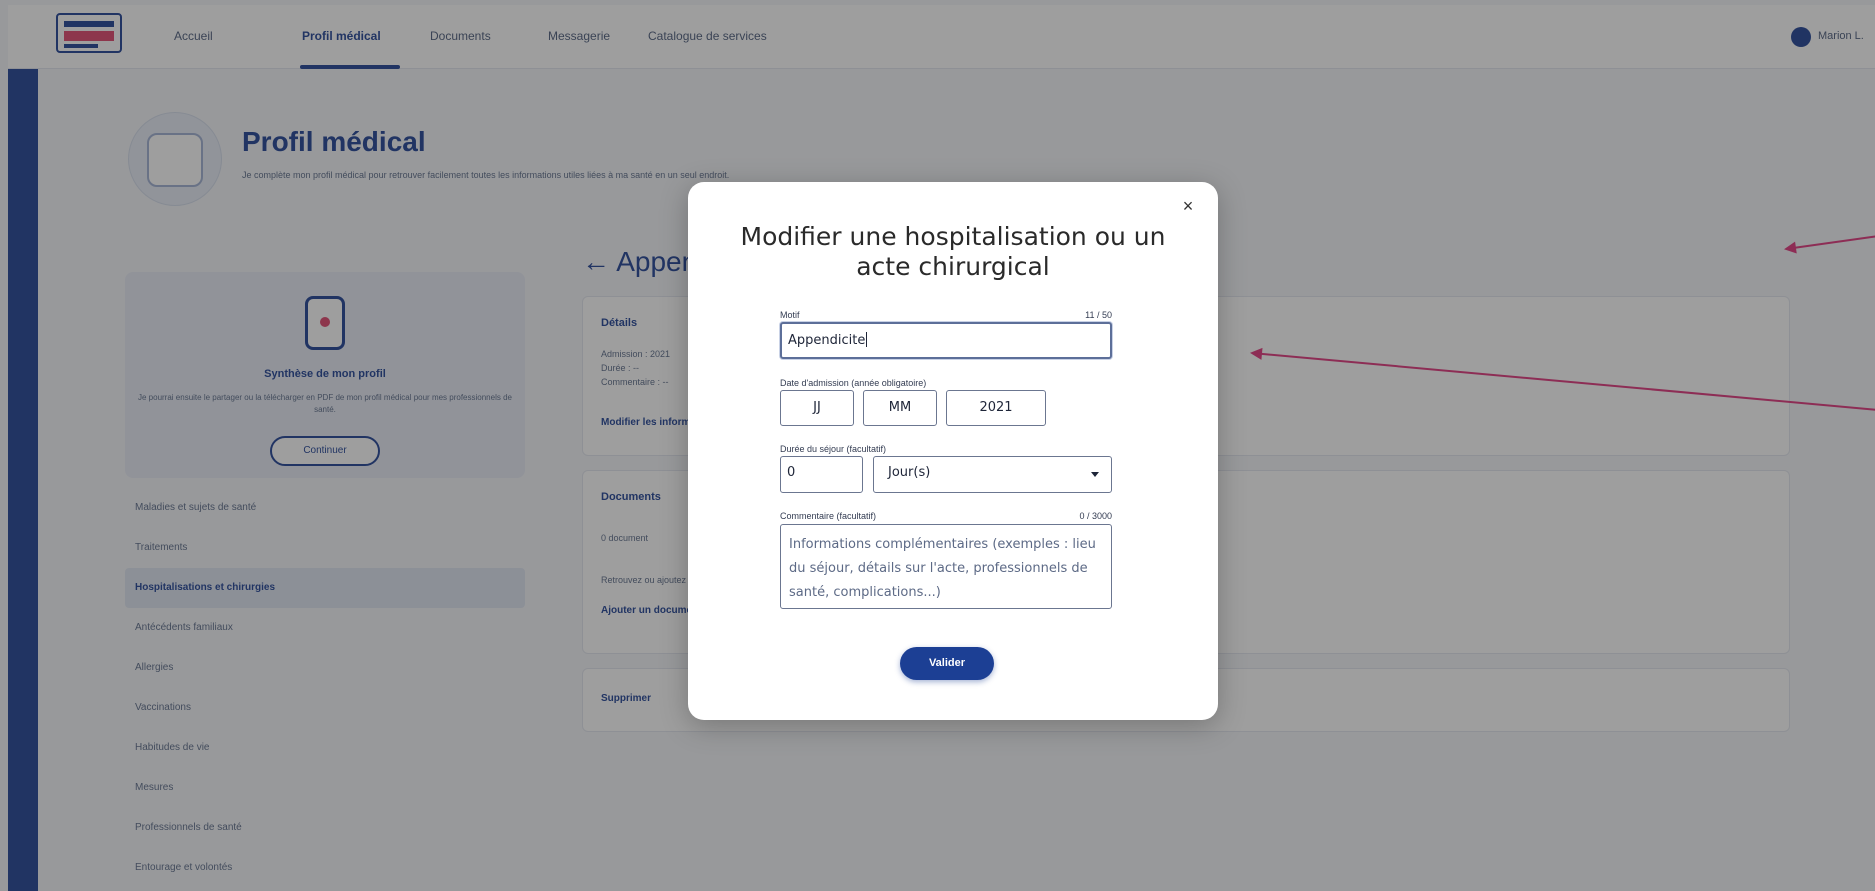  Describe the element at coordinates (828, 516) in the screenshot. I see `commentaire-label: Commentaire (facultatif)` at that location.